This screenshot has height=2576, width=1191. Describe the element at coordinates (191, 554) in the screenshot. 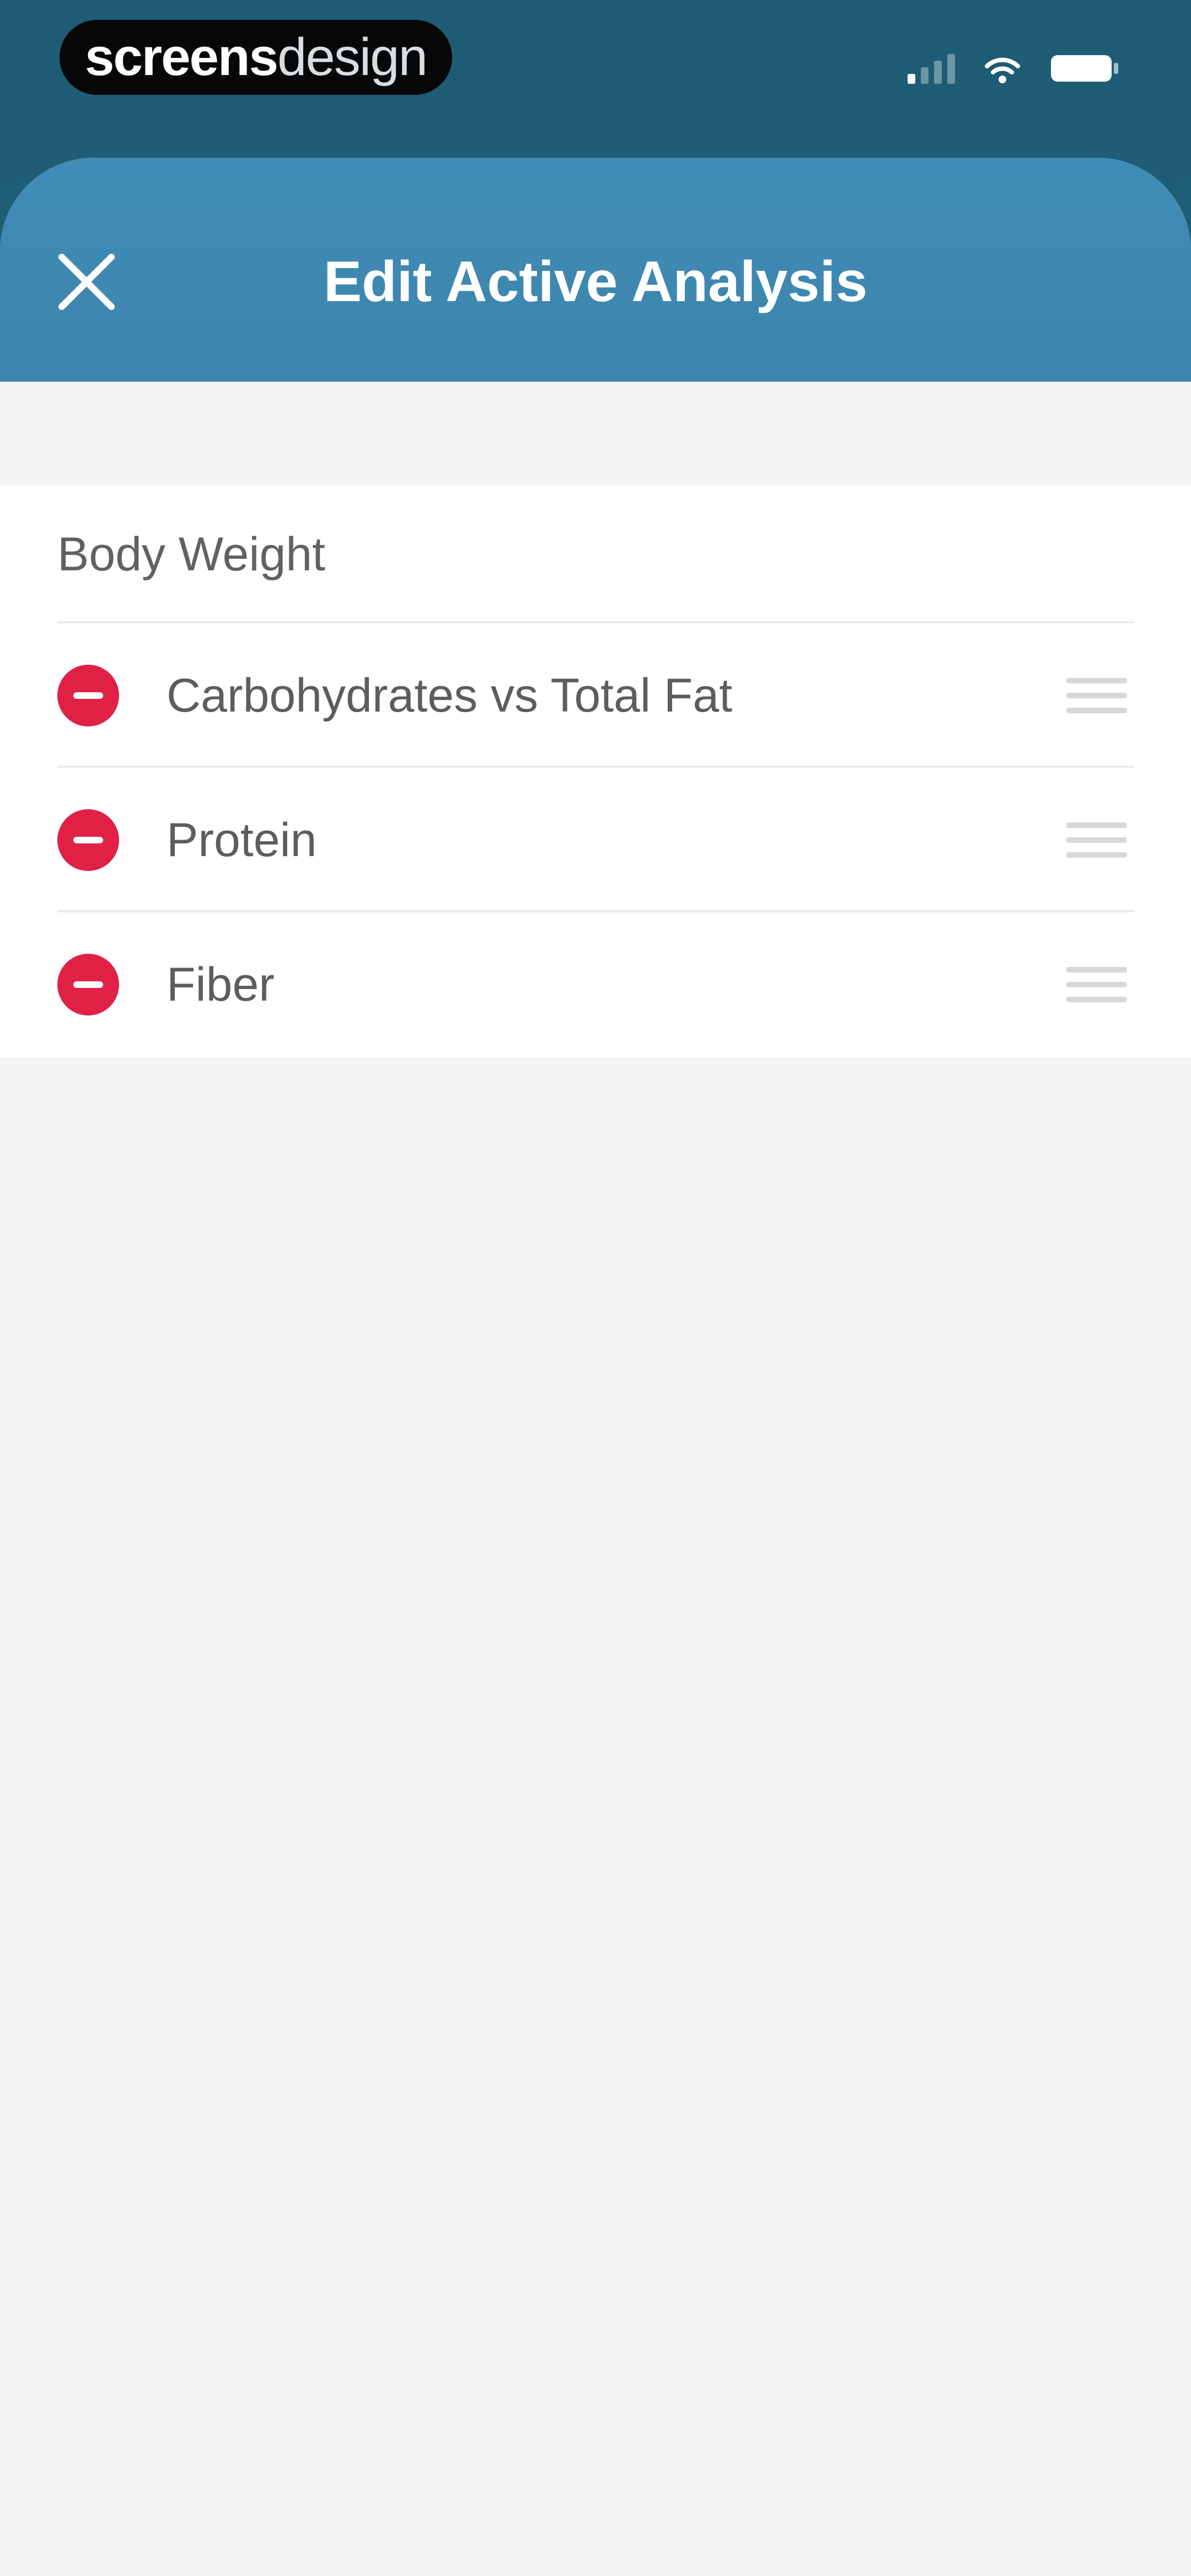

I see `list-item-label: Body Weight` at that location.